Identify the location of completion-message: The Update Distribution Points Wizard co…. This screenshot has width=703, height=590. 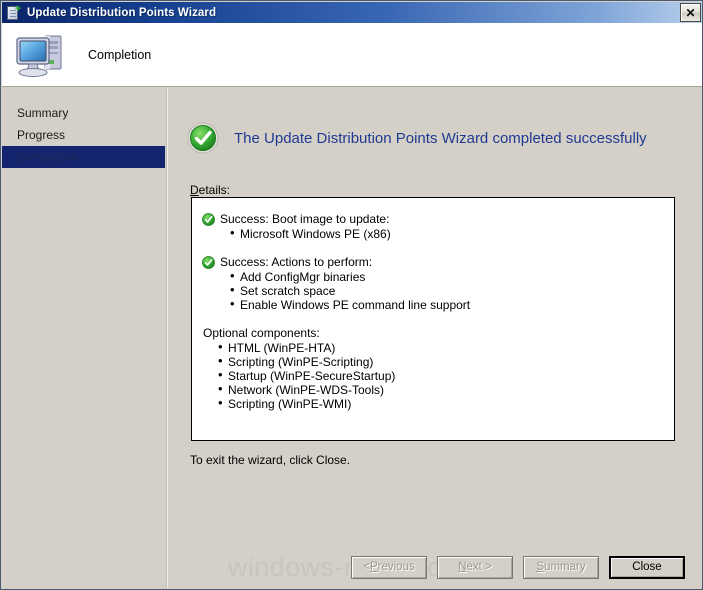
(440, 138).